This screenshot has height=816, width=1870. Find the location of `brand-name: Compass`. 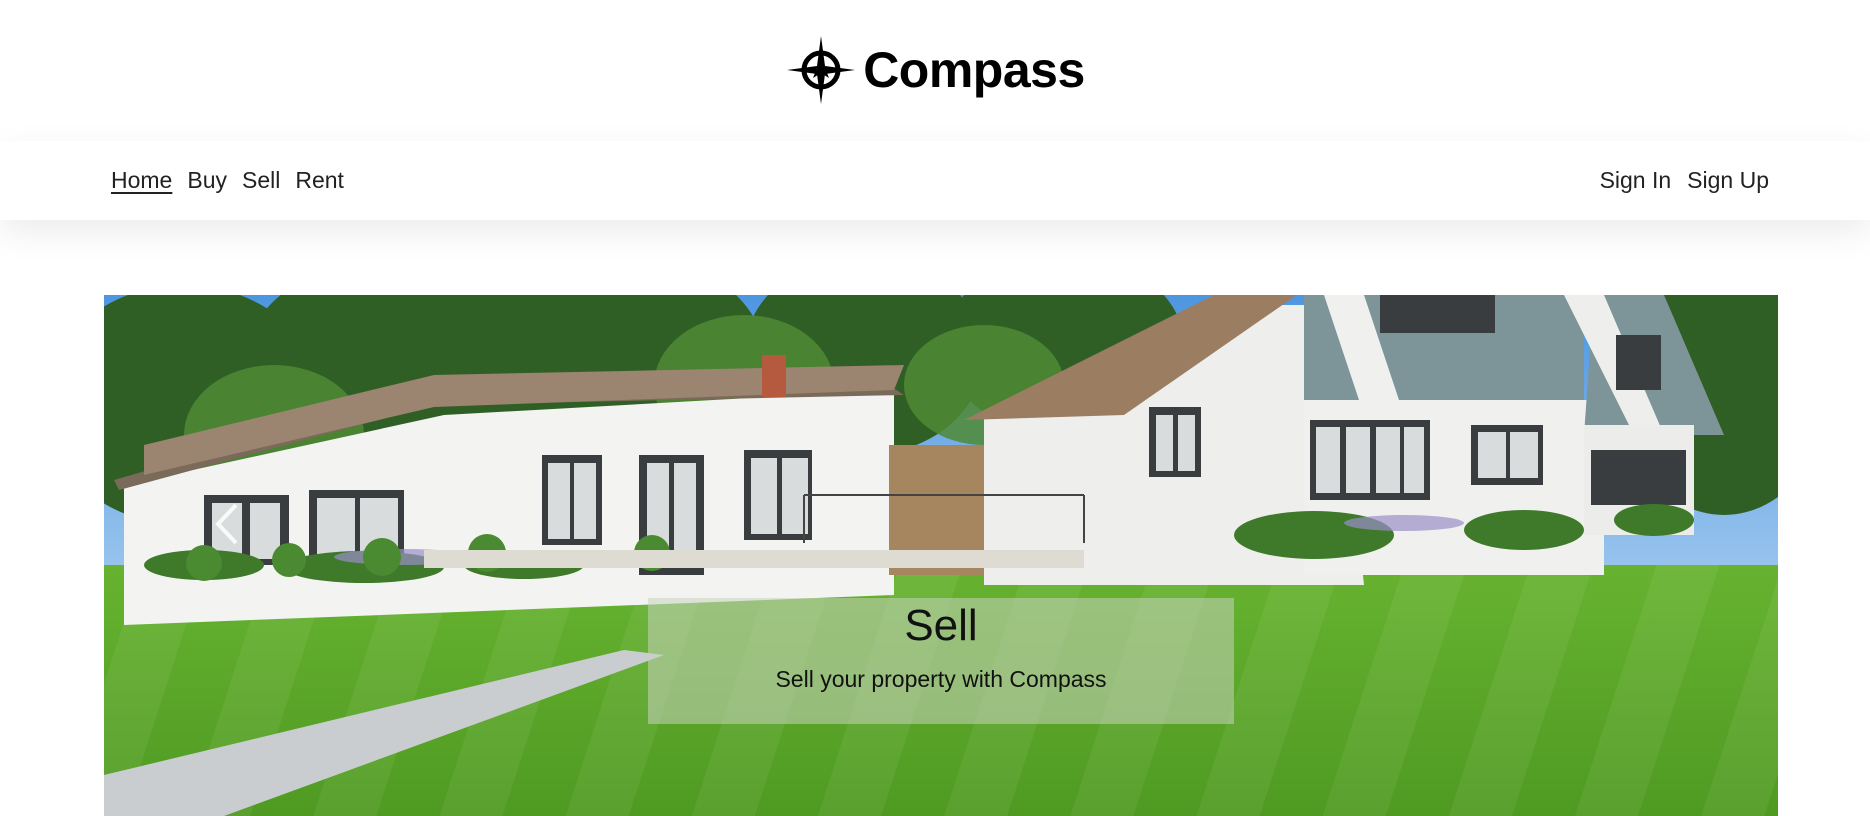

brand-name: Compass is located at coordinates (974, 70).